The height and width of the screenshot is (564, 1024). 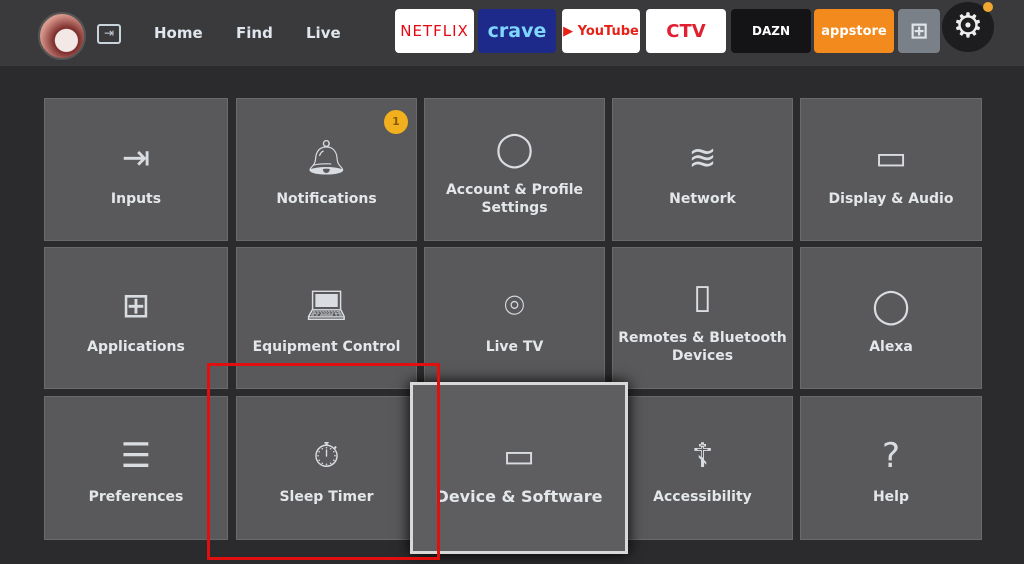 What do you see at coordinates (514, 148) in the screenshot?
I see `profile-icon: ◯` at bounding box center [514, 148].